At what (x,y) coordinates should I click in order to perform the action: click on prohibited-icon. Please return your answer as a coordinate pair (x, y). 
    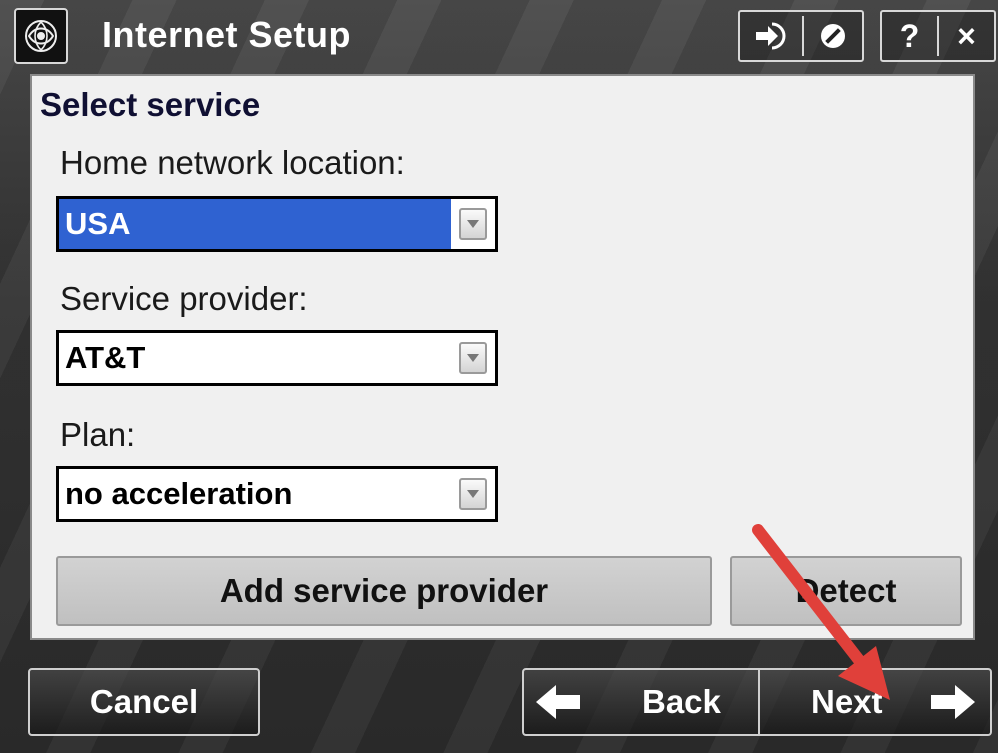
    Looking at the image, I should click on (833, 36).